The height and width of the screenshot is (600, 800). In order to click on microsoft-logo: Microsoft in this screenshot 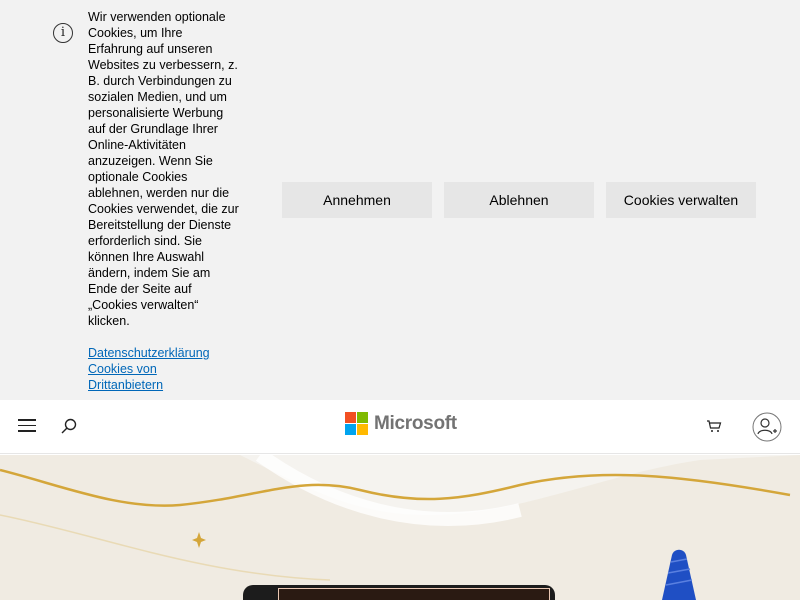, I will do `click(401, 423)`.